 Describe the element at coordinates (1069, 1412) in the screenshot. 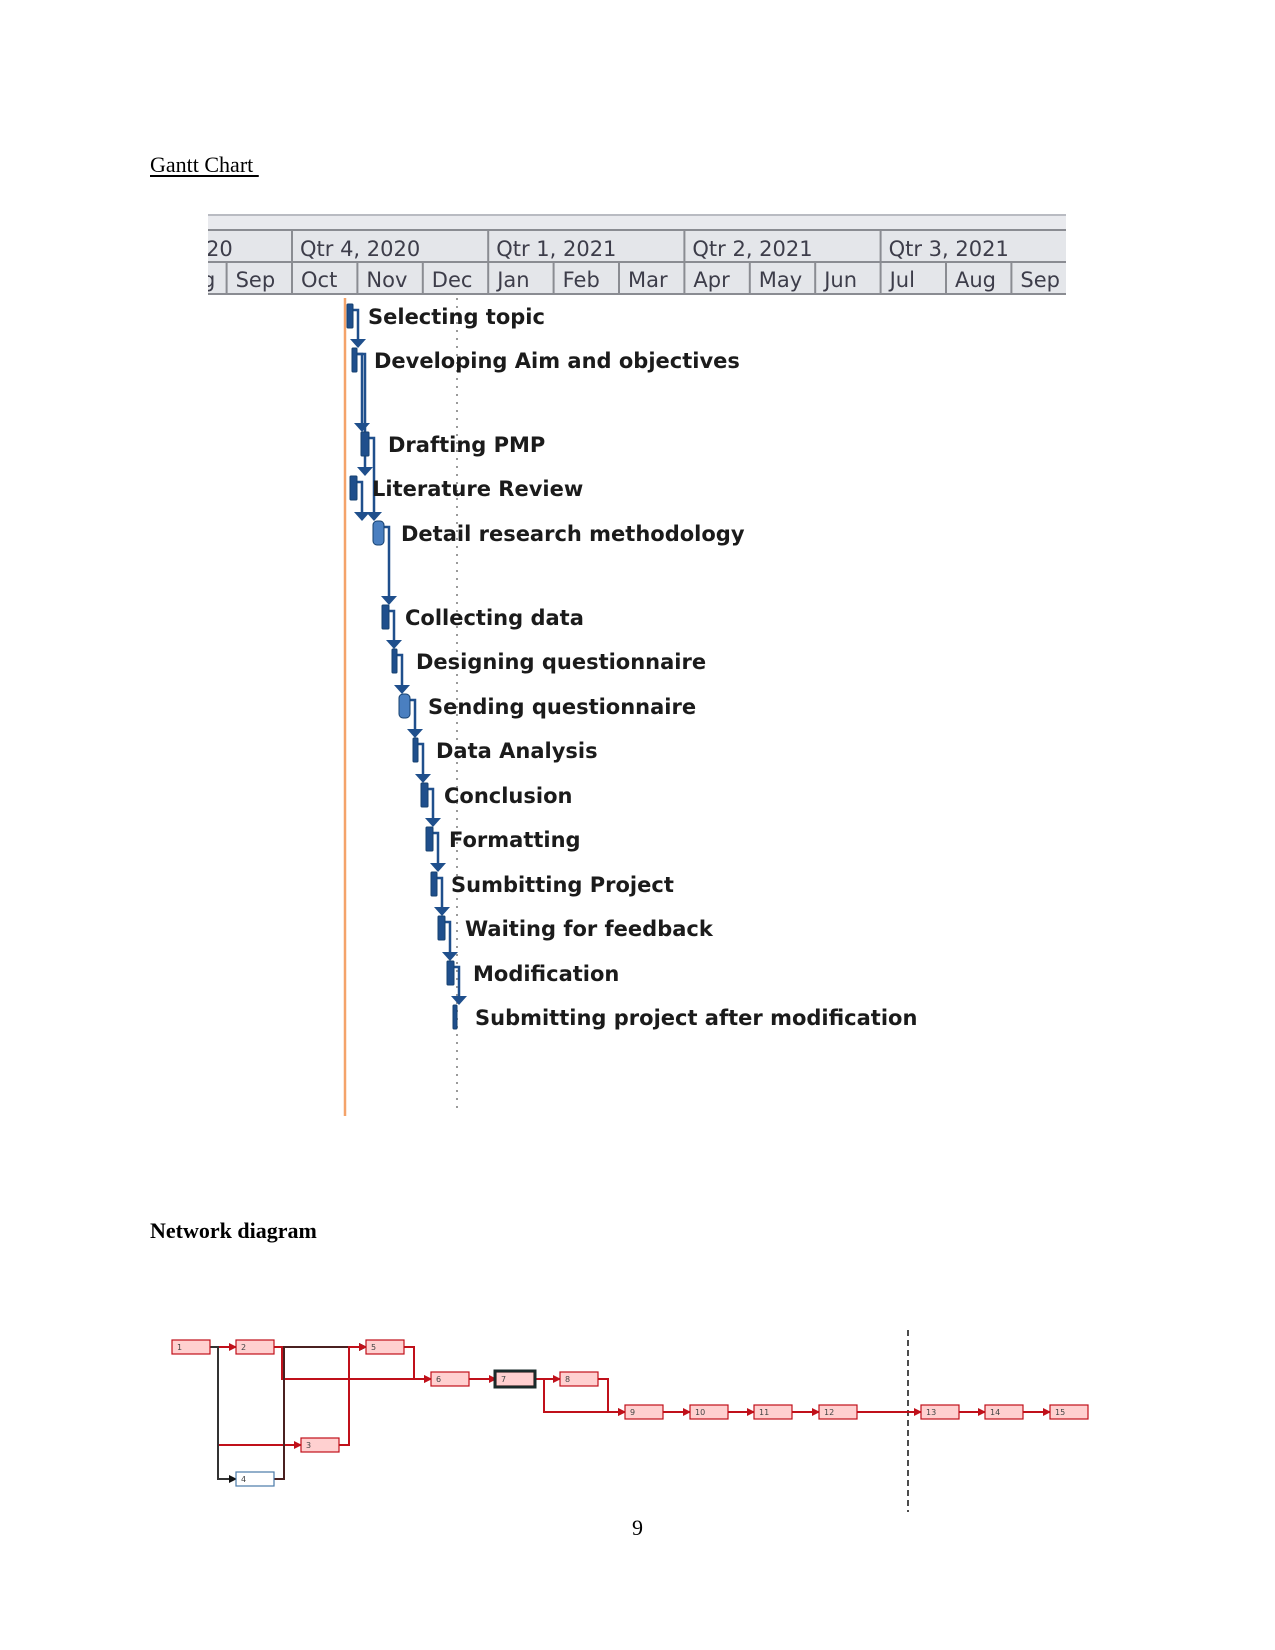

I see `network-node: 15` at that location.